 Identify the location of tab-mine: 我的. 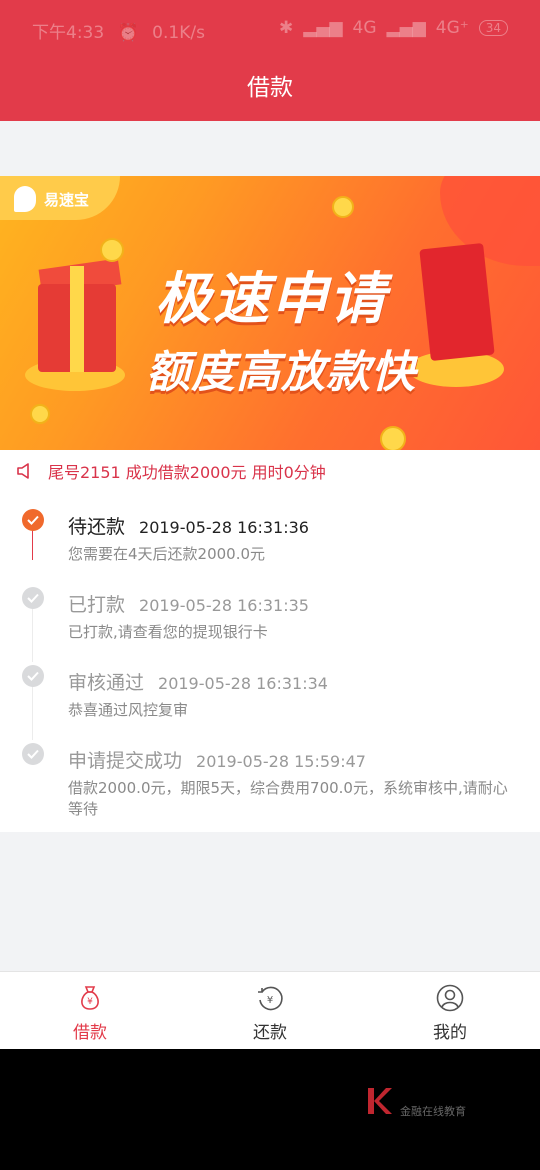
(450, 1011).